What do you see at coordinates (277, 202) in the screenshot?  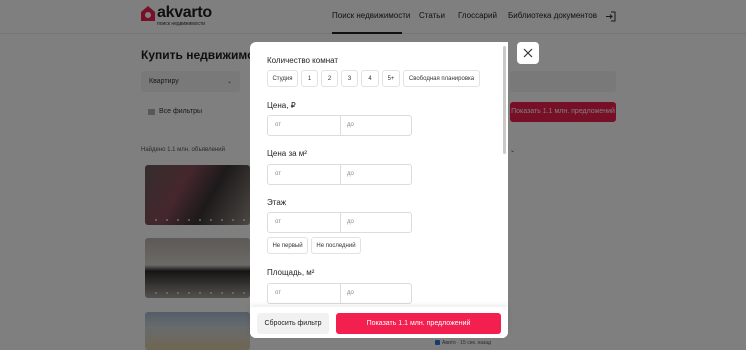 I see `floor-title: Этаж` at bounding box center [277, 202].